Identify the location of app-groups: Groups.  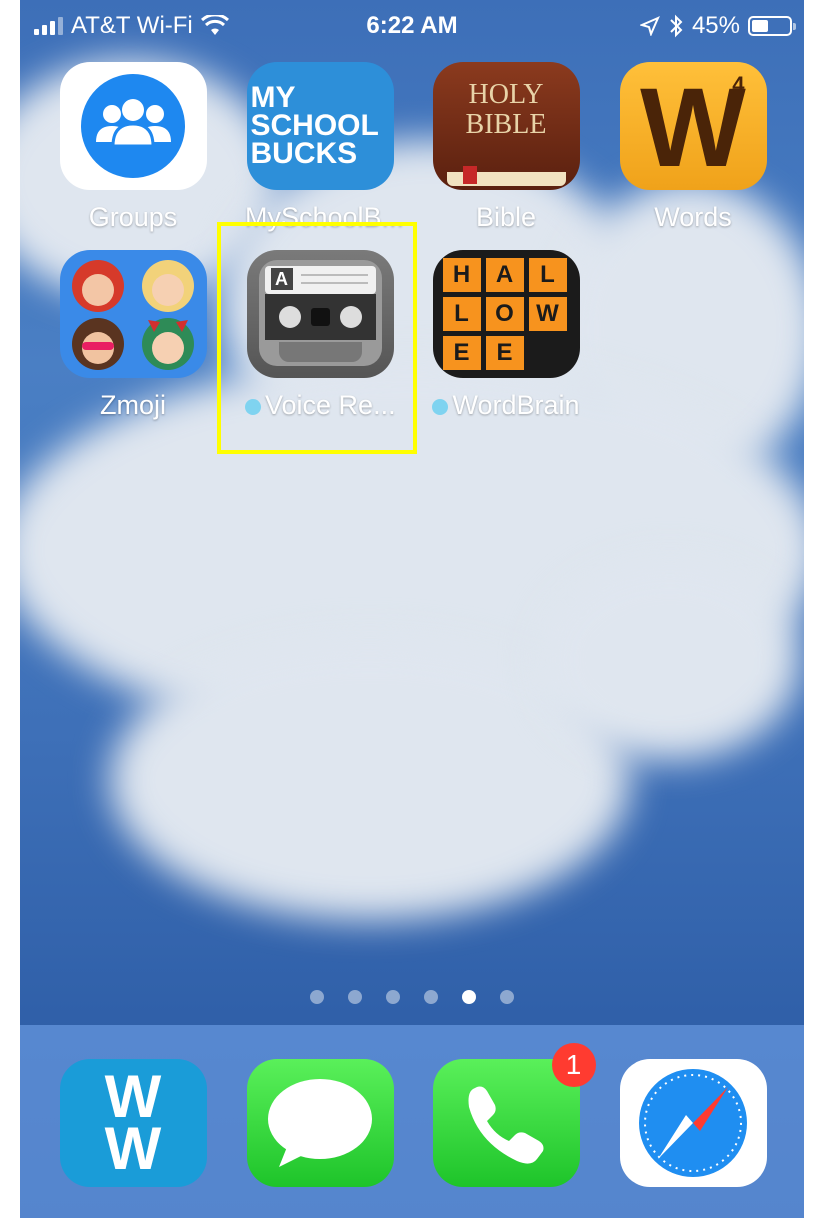
(133, 147).